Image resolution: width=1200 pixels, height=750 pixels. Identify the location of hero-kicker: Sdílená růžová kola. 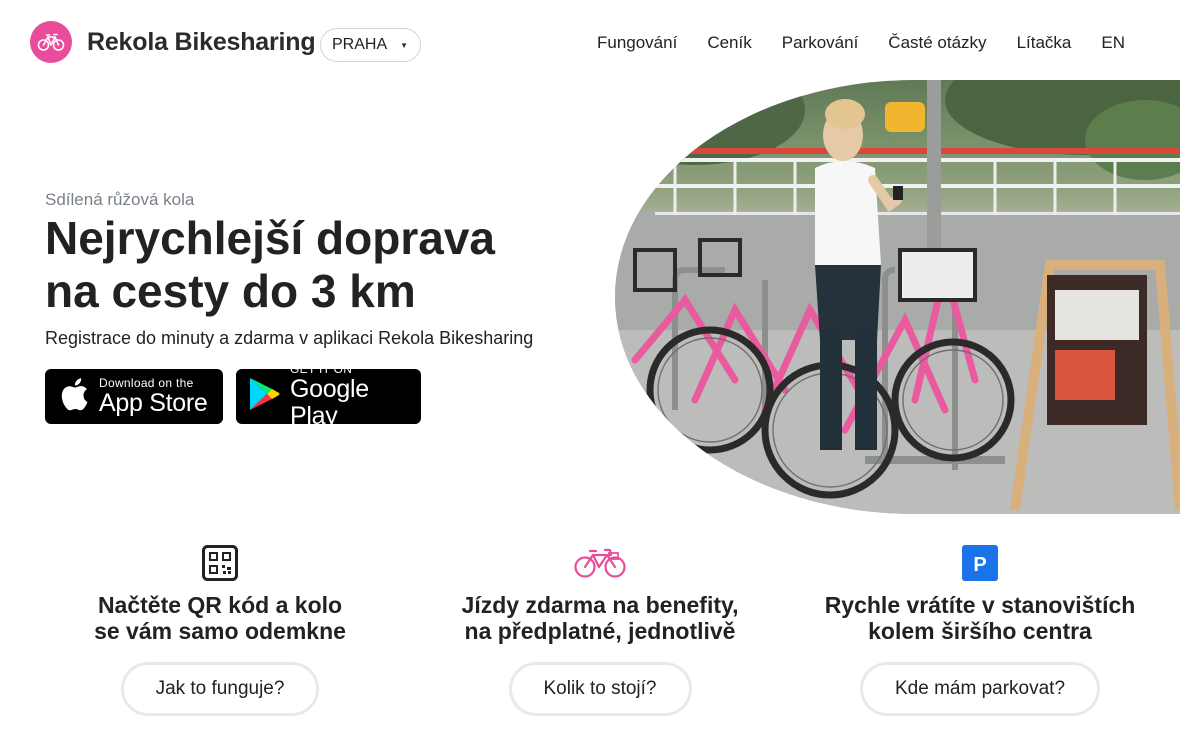
(120, 199).